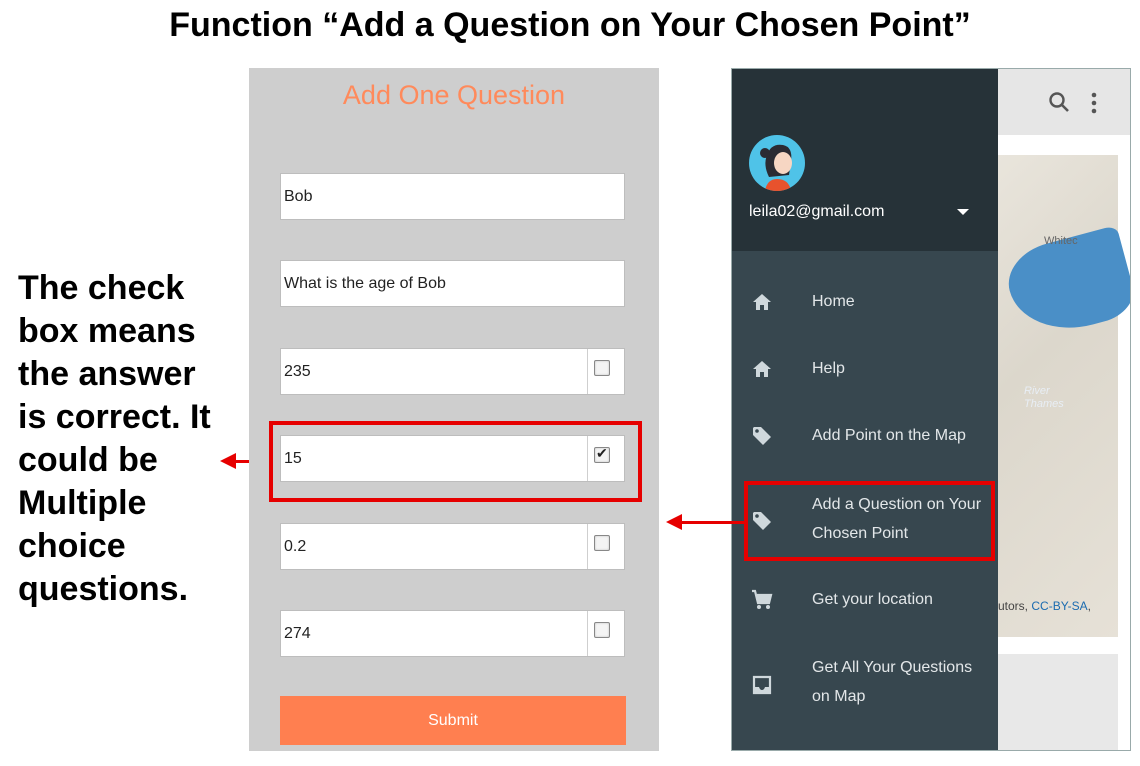 The height and width of the screenshot is (766, 1140). Describe the element at coordinates (865, 302) in the screenshot. I see `nav-item-home: Home` at that location.